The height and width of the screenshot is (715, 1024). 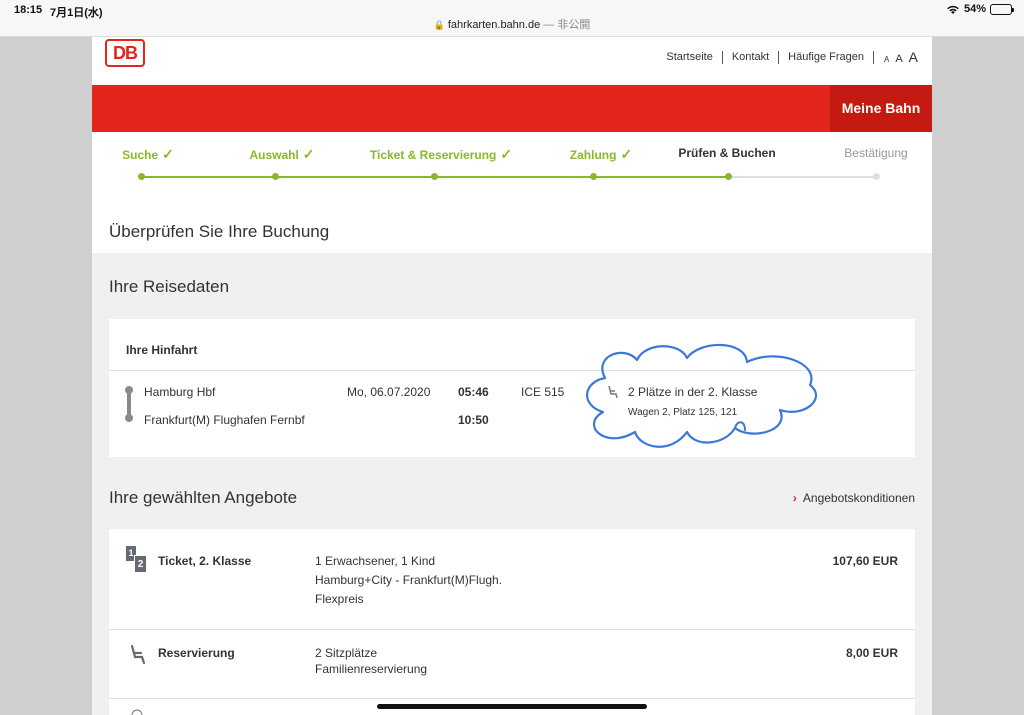 I want to click on link-faq: Häufige Fragen, so click(x=826, y=57).